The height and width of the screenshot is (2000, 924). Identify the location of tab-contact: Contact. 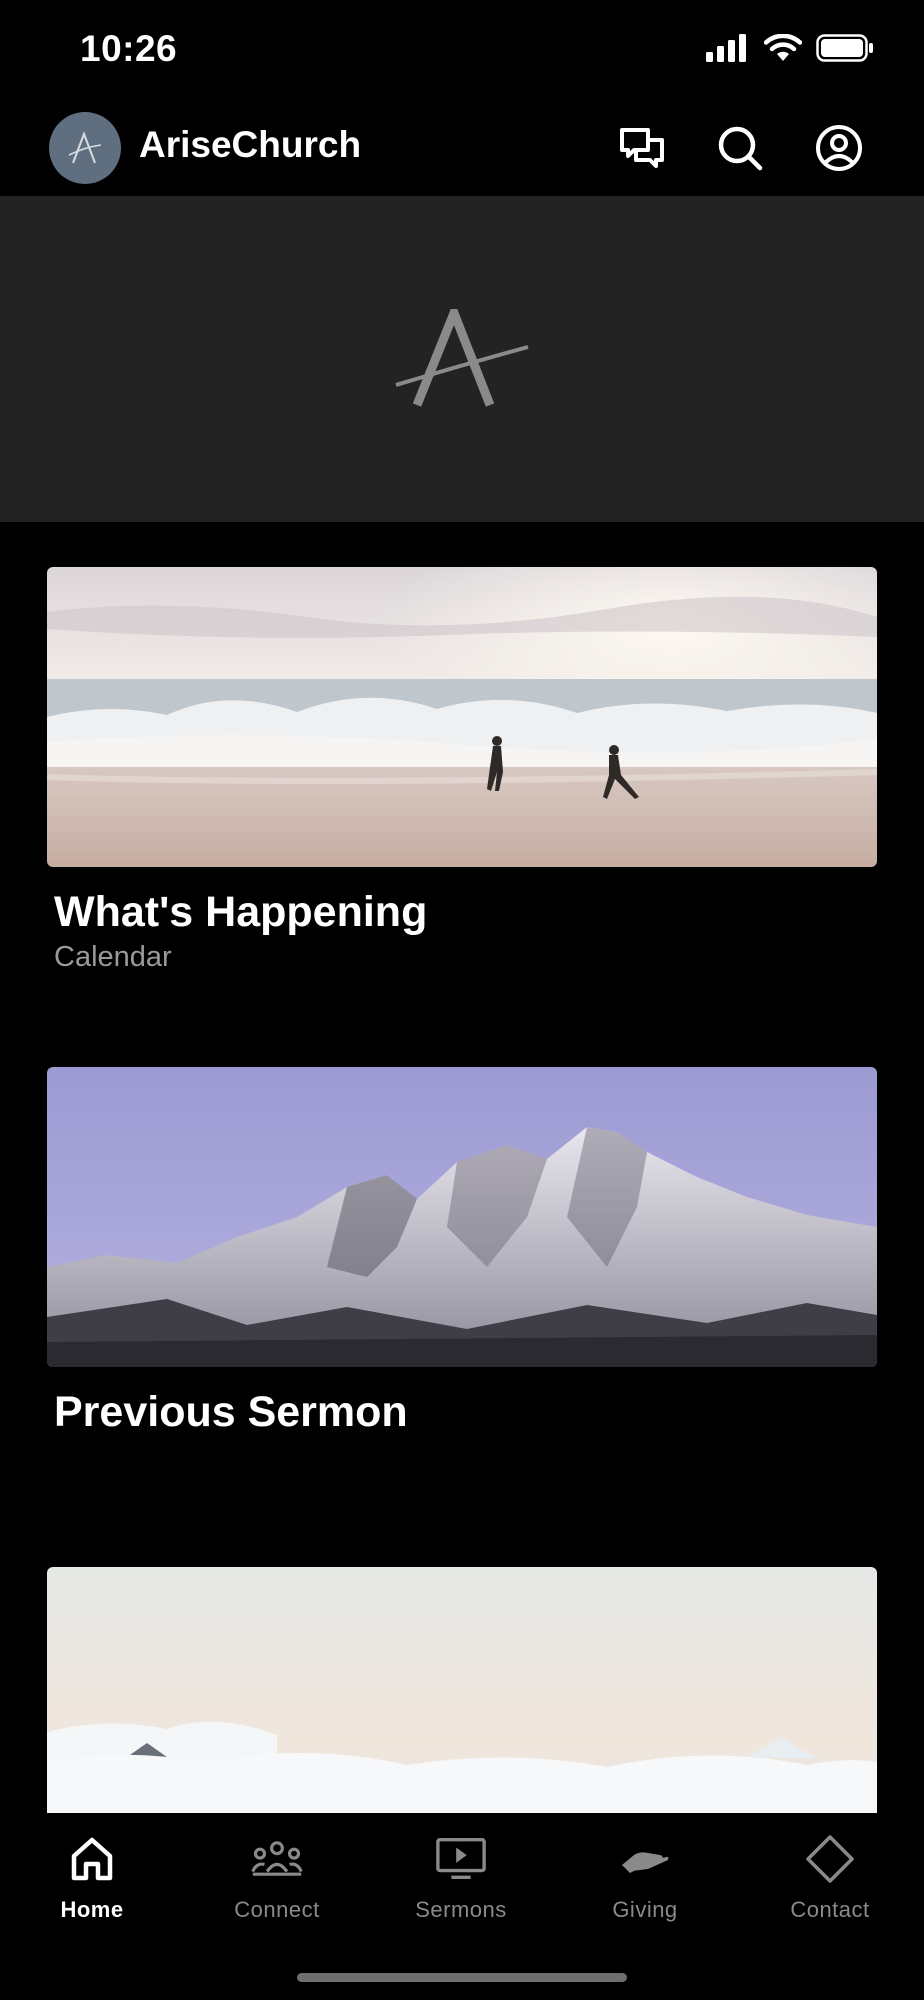
(830, 1888).